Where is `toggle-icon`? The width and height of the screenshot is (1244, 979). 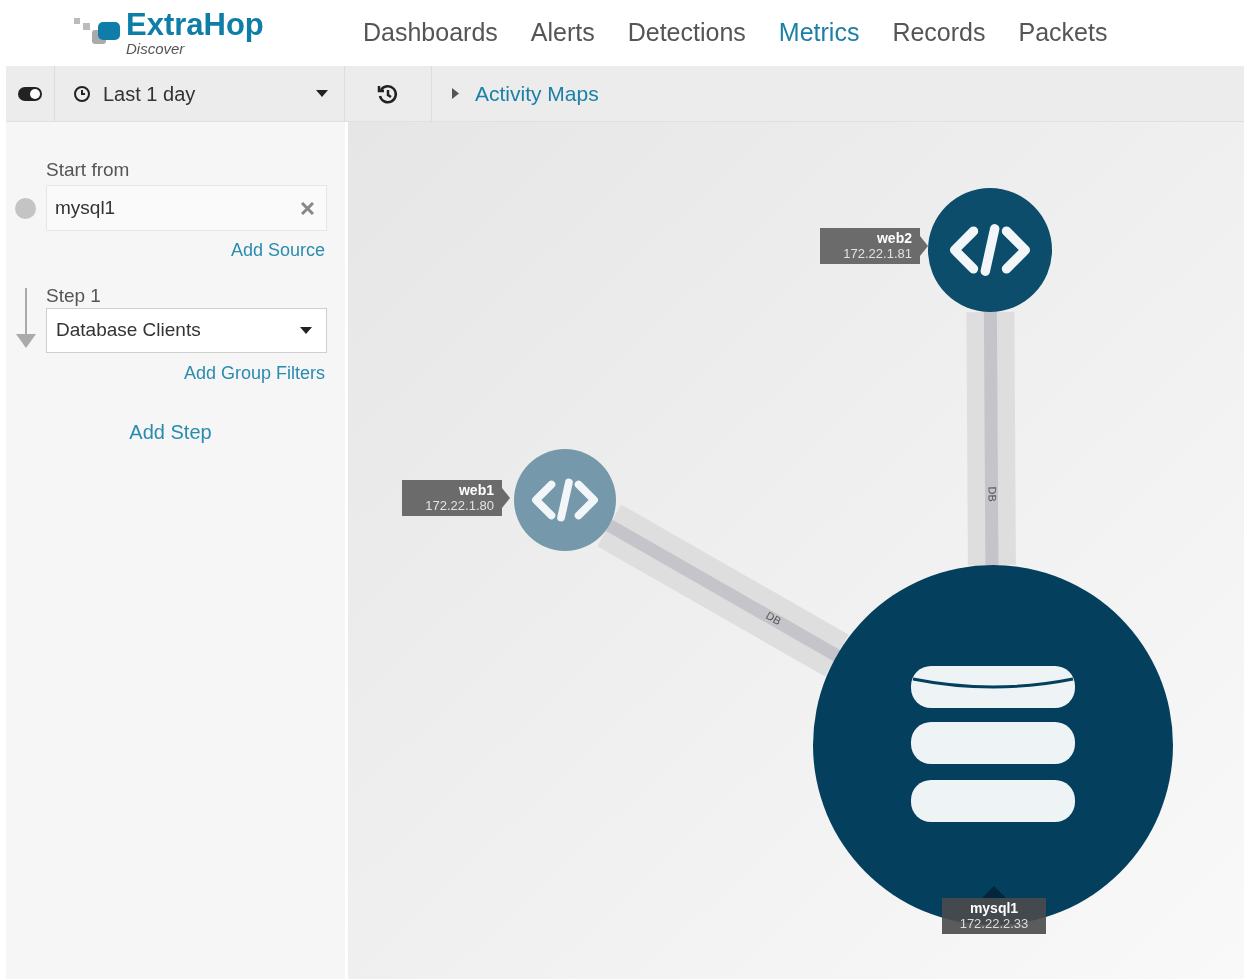 toggle-icon is located at coordinates (30, 93).